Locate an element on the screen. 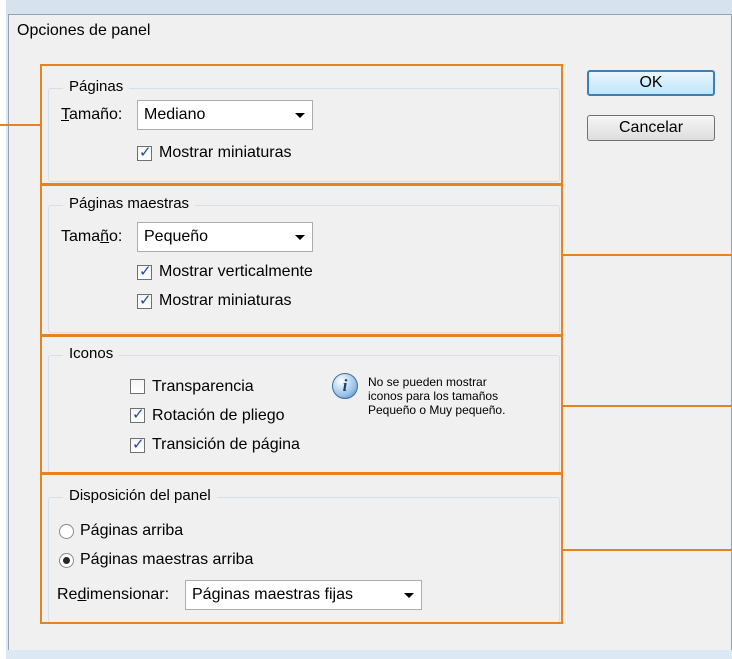  dialog-title: Opciones de panel is located at coordinates (84, 30).